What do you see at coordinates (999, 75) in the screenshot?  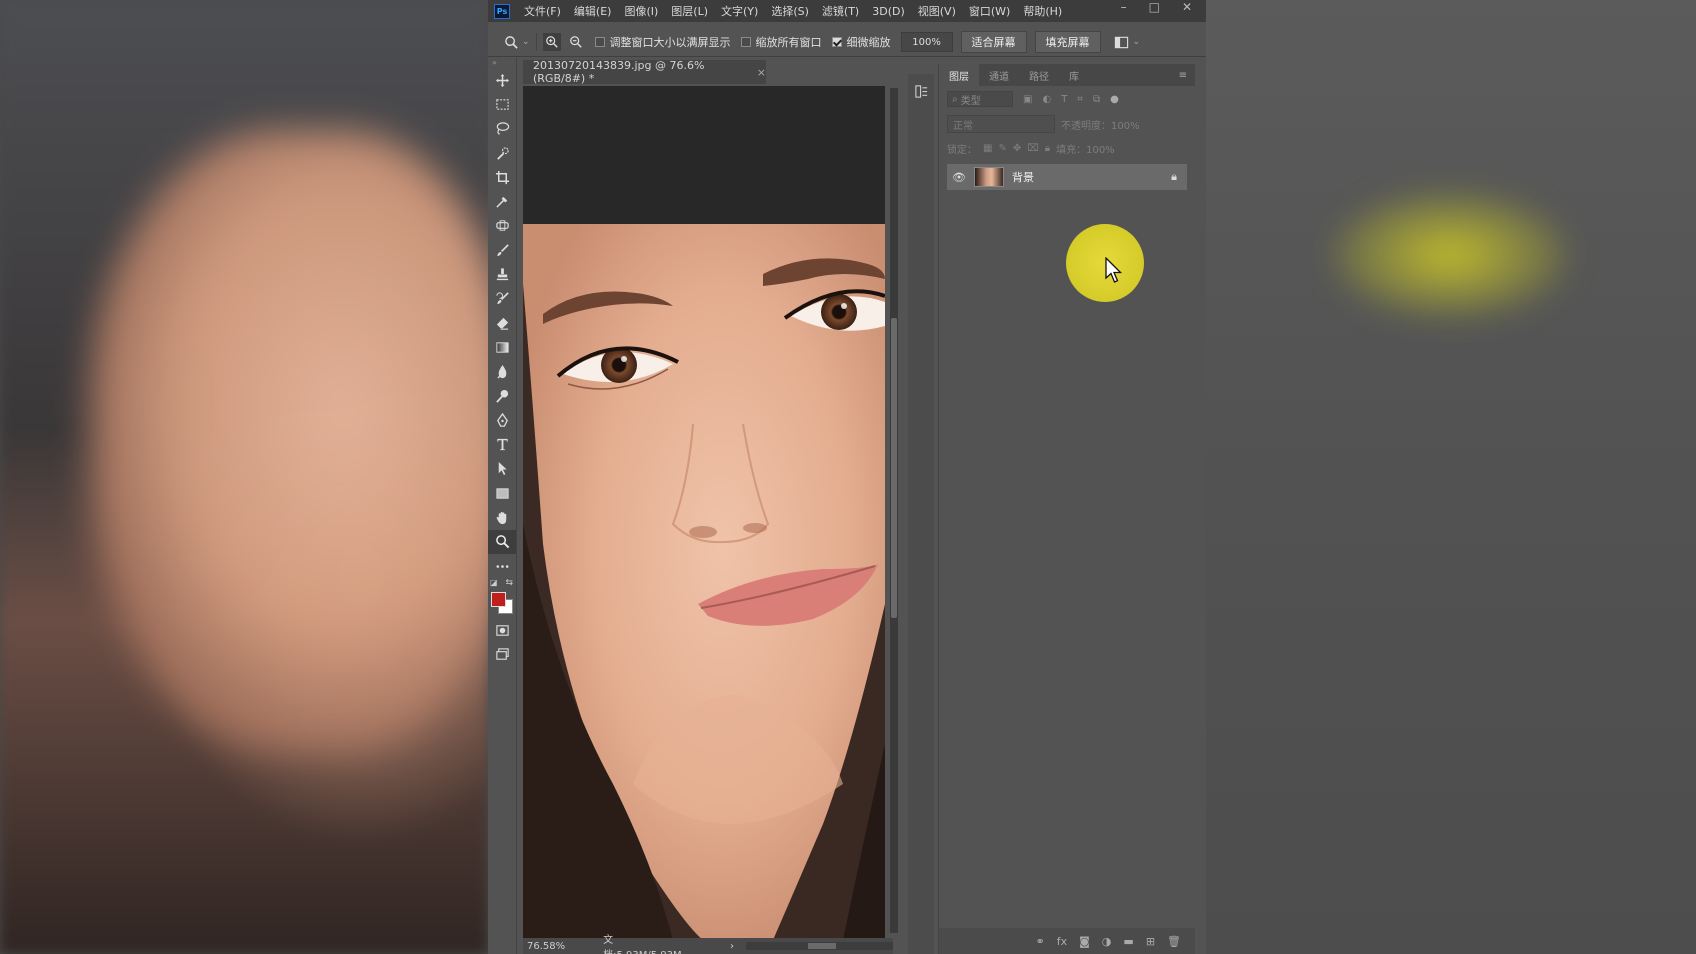 I see `tab-channels: 通道` at bounding box center [999, 75].